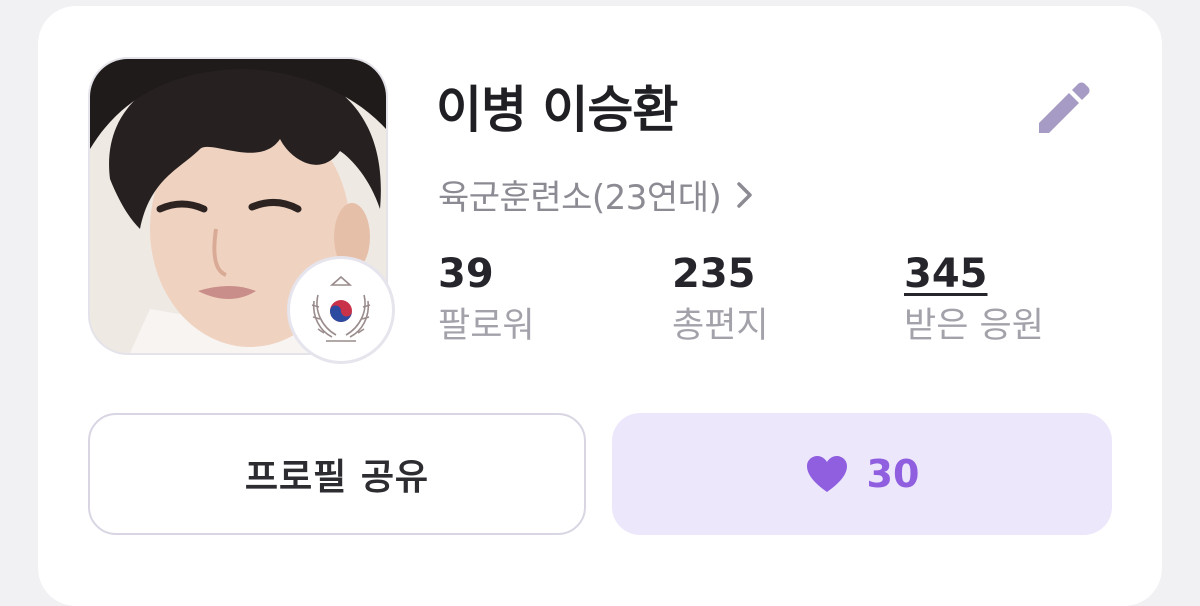 The height and width of the screenshot is (606, 1200). I want to click on unit-link: 육군훈련소(23연대), so click(596, 194).